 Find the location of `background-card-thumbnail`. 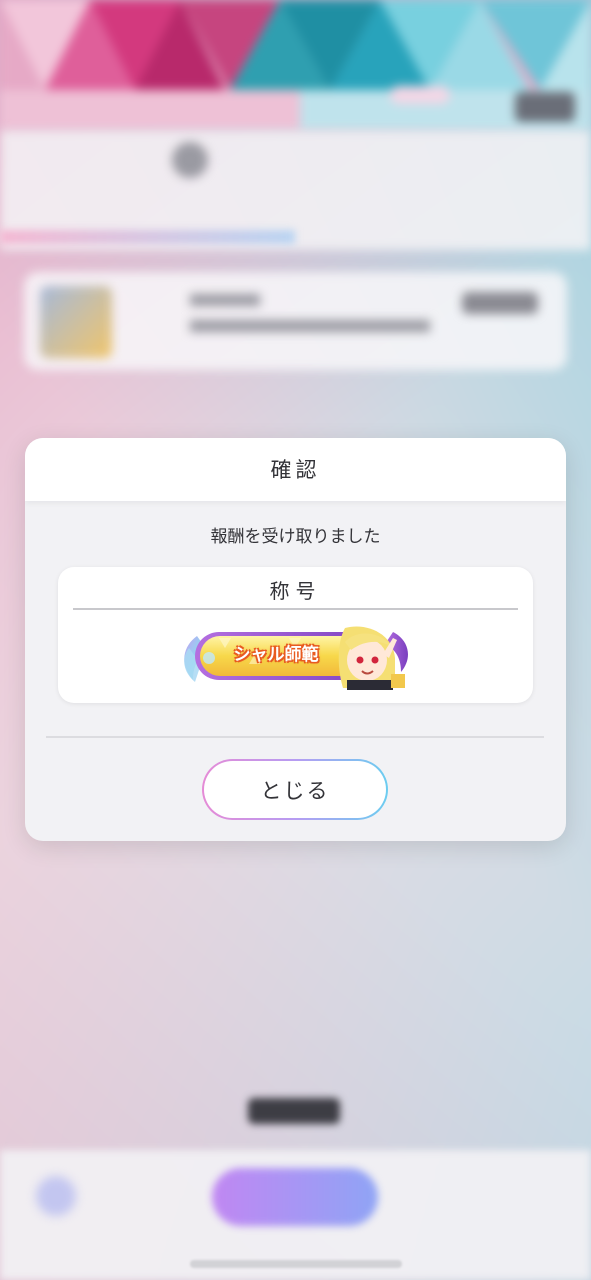

background-card-thumbnail is located at coordinates (76, 322).